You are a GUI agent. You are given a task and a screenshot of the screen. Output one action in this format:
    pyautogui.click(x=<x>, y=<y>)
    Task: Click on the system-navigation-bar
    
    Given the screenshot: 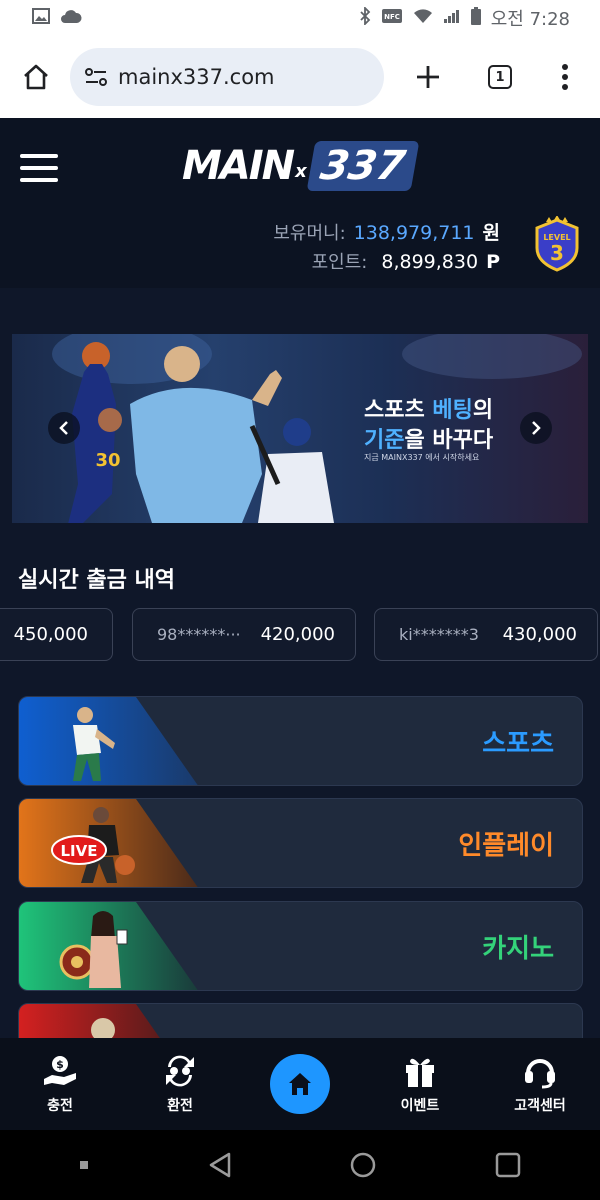 What is the action you would take?
    pyautogui.click(x=300, y=1165)
    